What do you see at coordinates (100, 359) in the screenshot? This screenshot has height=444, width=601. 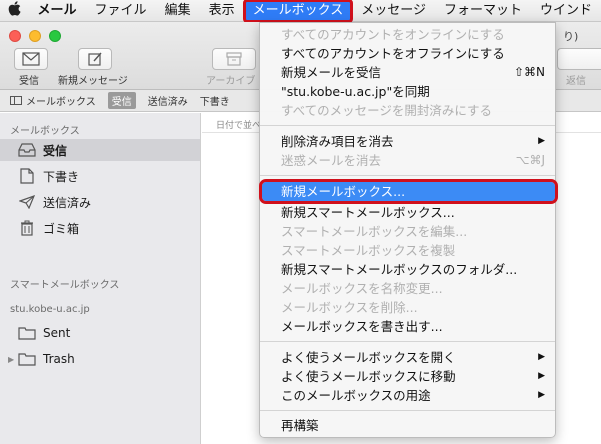 I see `sidebar-item-trash-folder: ▶ Trash` at bounding box center [100, 359].